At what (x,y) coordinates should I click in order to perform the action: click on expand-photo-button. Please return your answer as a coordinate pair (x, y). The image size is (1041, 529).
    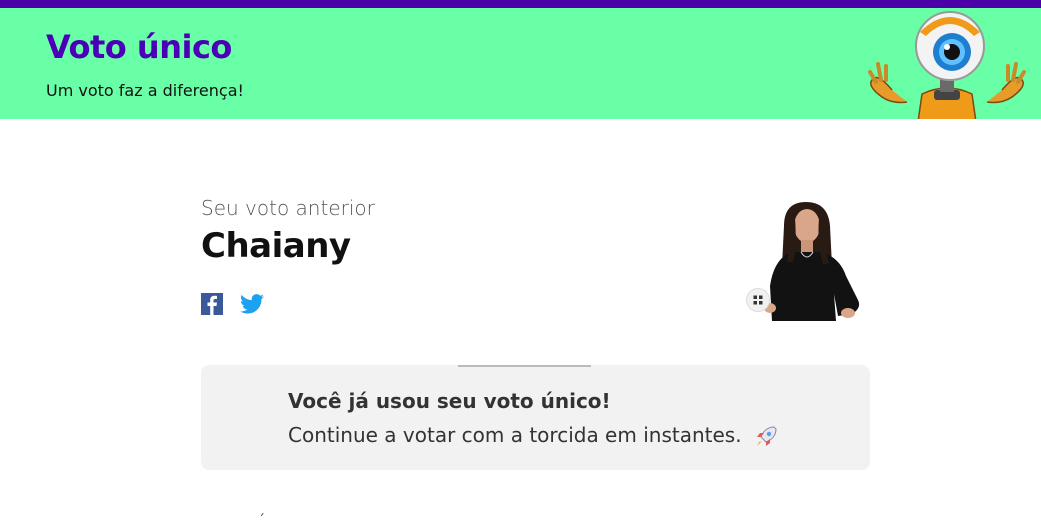
    Looking at the image, I should click on (758, 300).